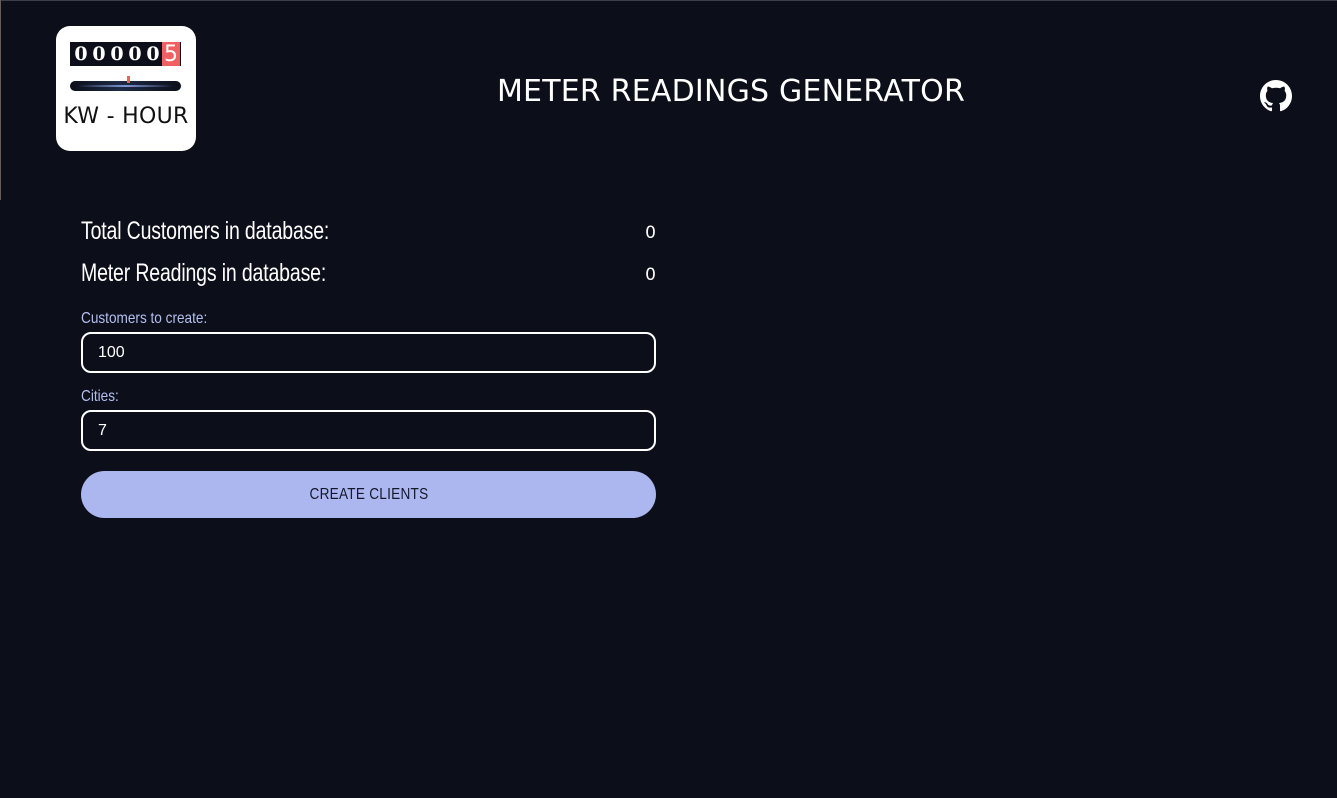 Image resolution: width=1337 pixels, height=798 pixels. I want to click on customers-to-create-input, so click(368, 352).